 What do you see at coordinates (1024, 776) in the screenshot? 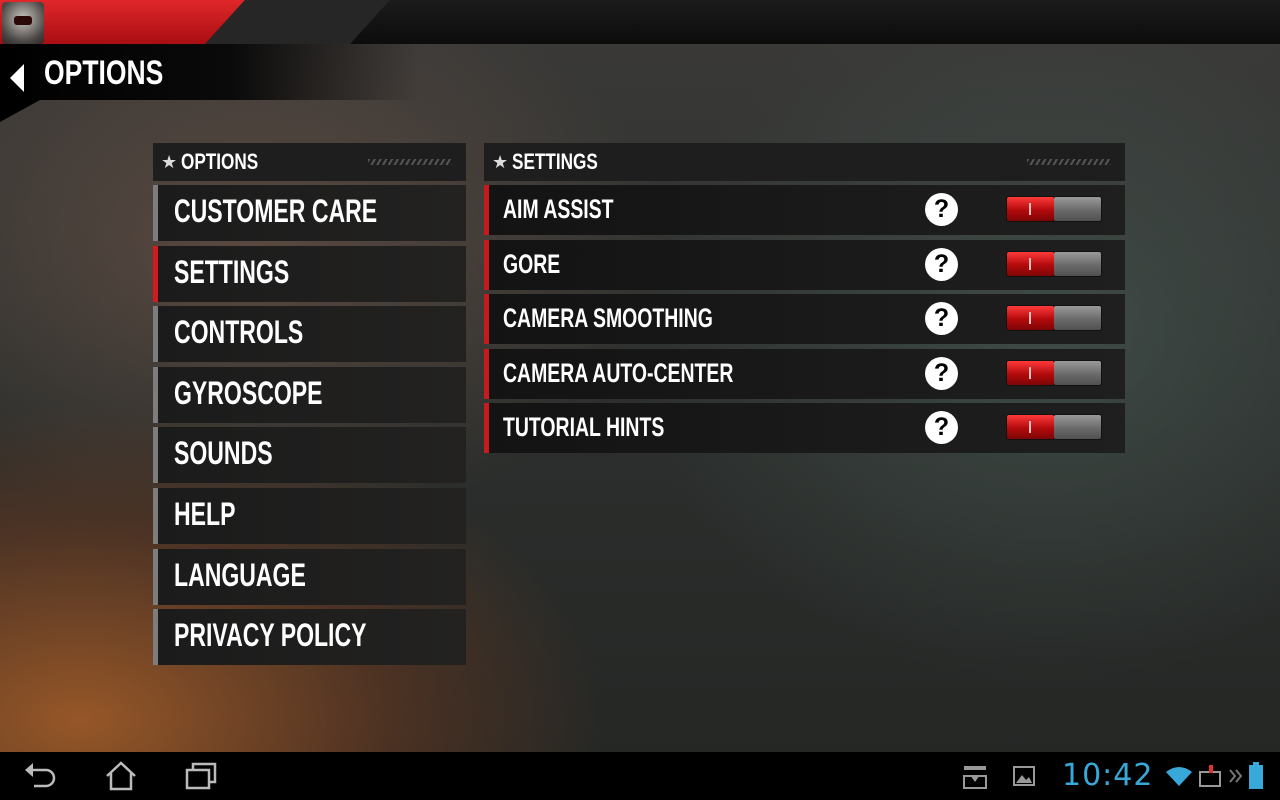
I see `image-icon` at bounding box center [1024, 776].